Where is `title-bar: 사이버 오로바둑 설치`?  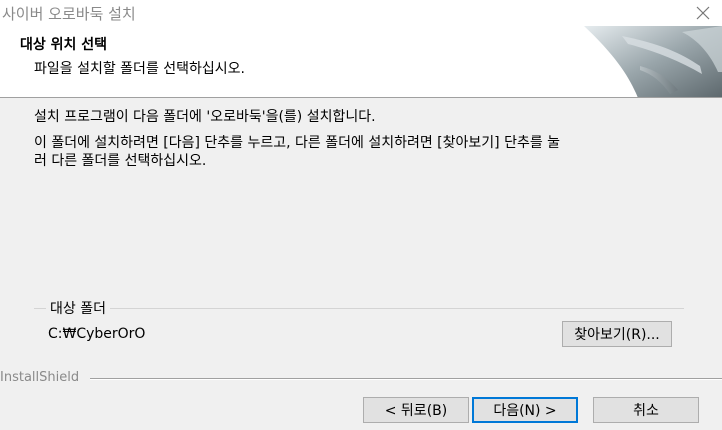 title-bar: 사이버 오로바둑 설치 is located at coordinates (361, 13).